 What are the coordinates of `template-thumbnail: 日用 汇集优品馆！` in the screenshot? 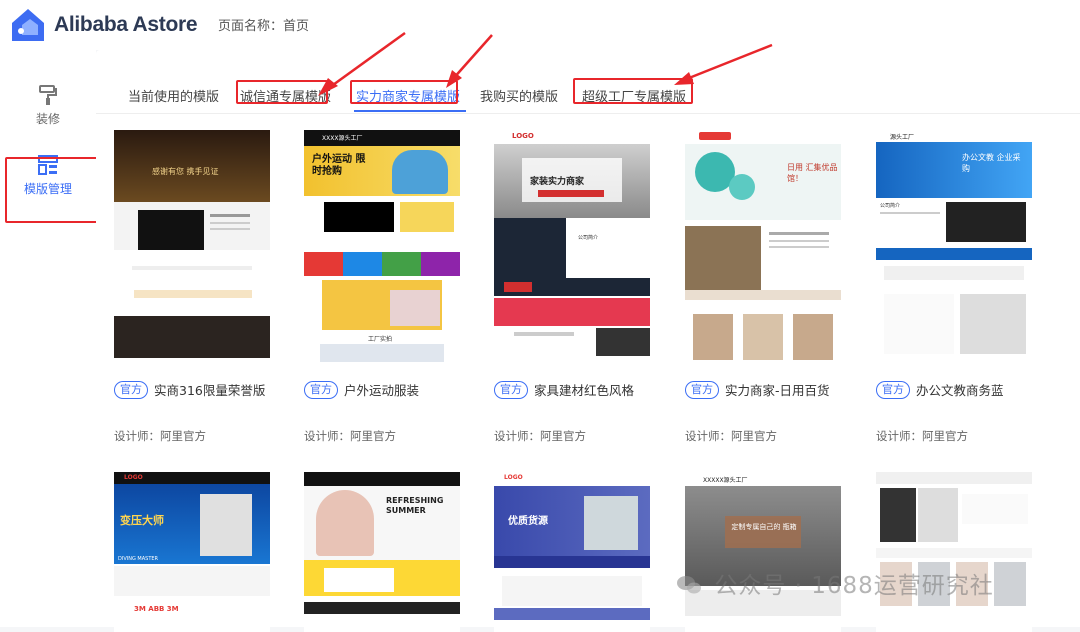 It's located at (763, 247).